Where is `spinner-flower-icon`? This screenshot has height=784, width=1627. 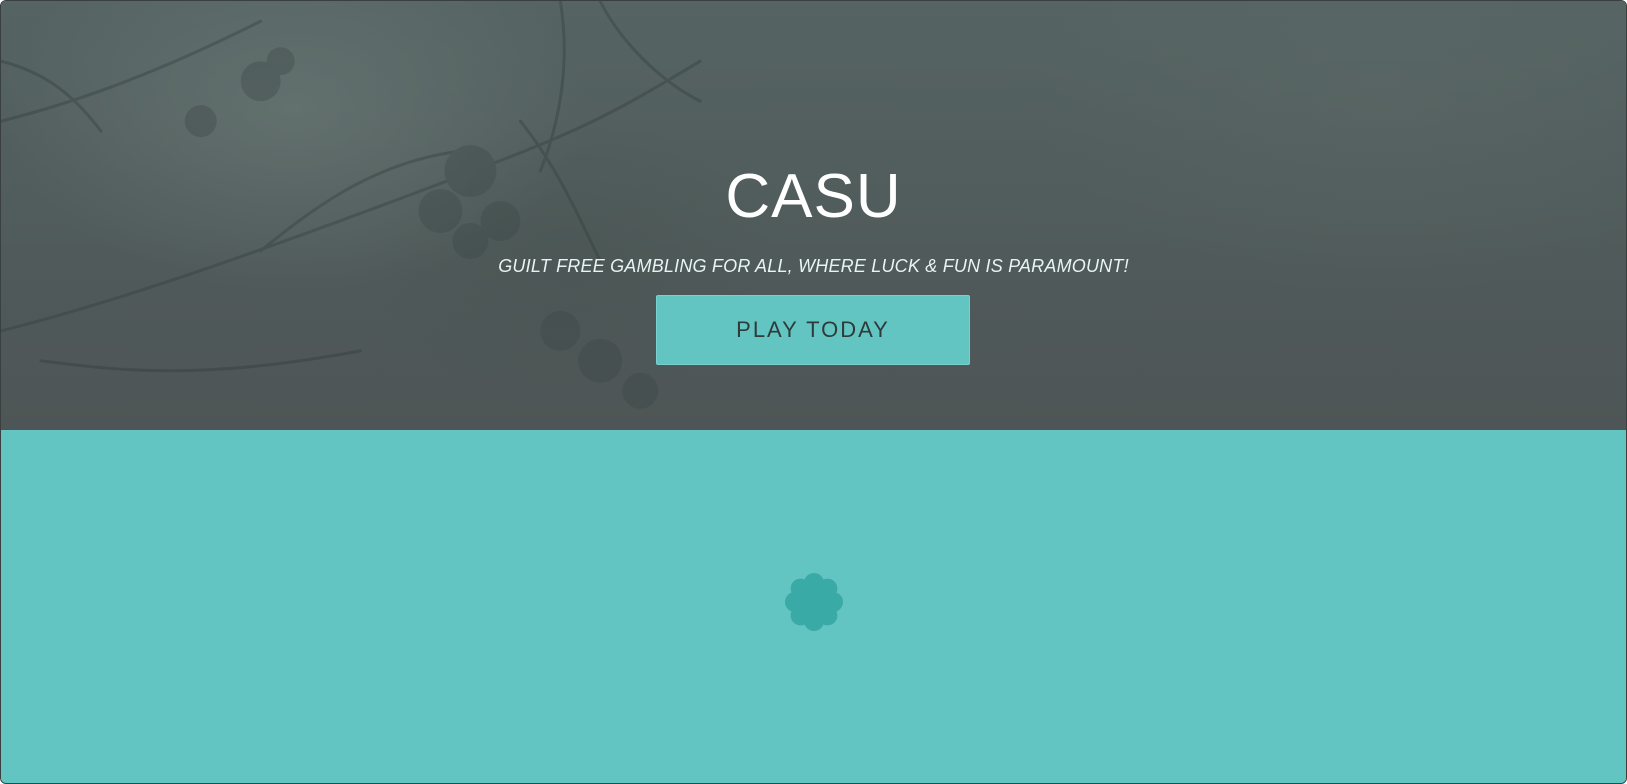 spinner-flower-icon is located at coordinates (814, 602).